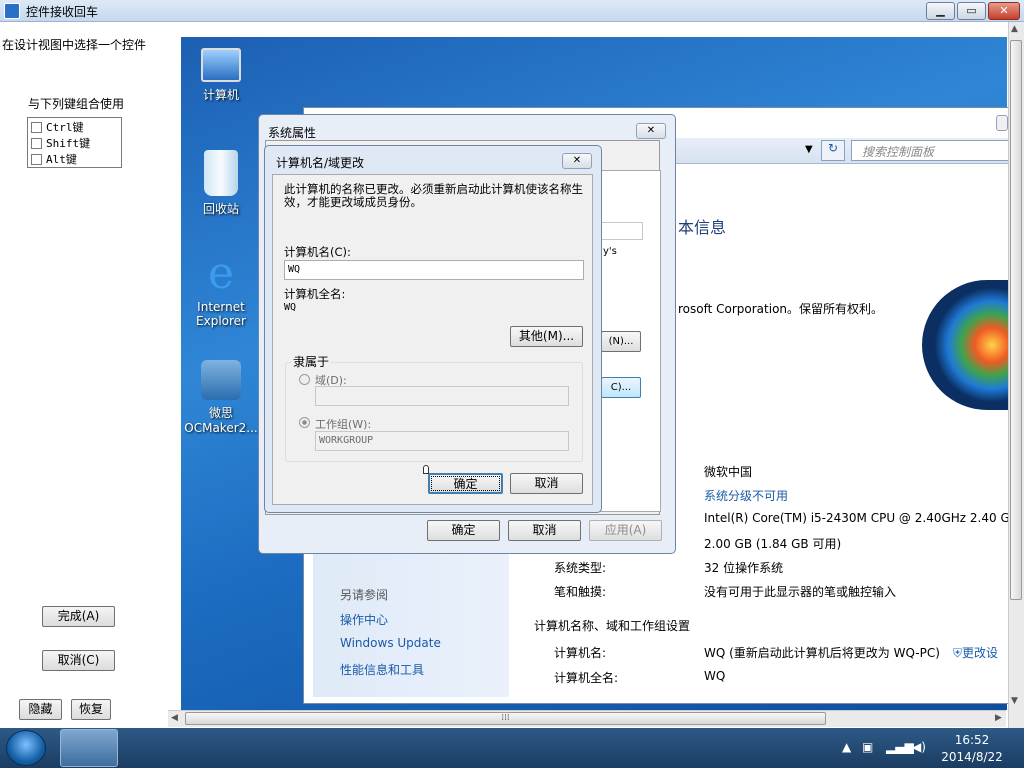 This screenshot has height=768, width=1024. What do you see at coordinates (220, 209) in the screenshot?
I see `desktop-icon-label: 回收站` at bounding box center [220, 209].